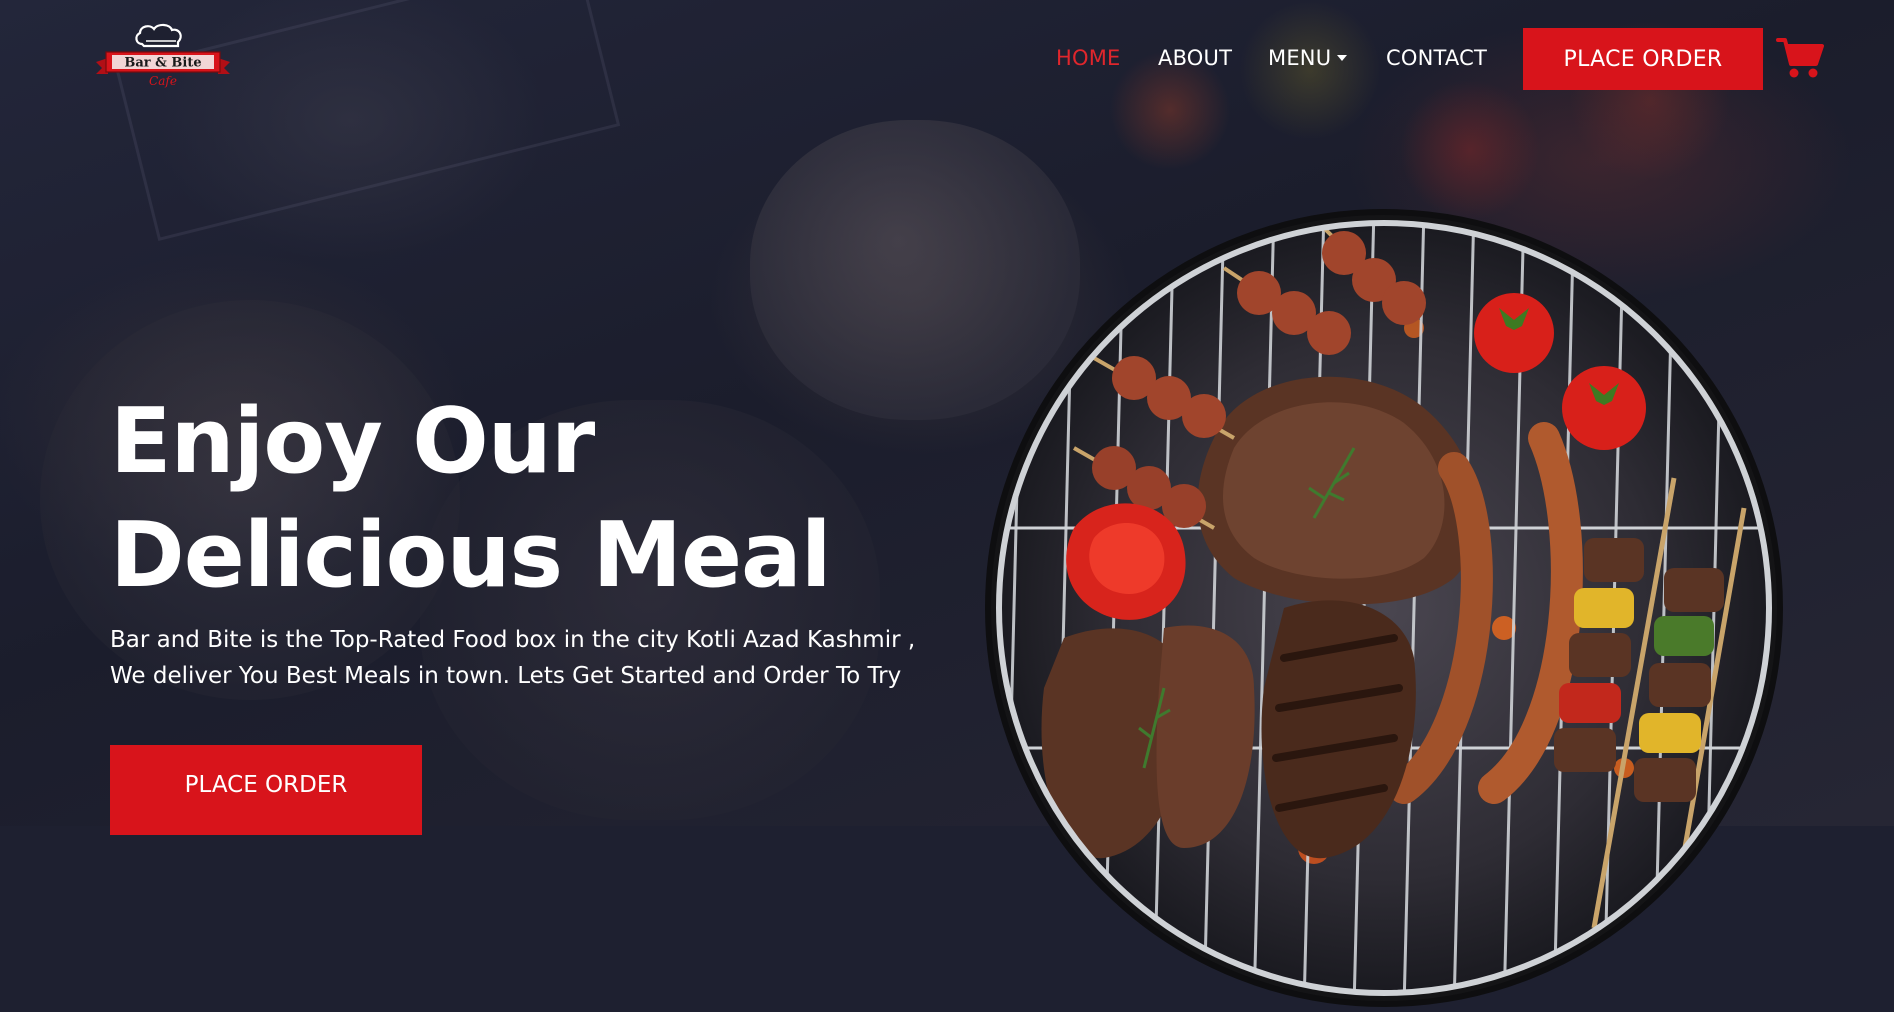 This screenshot has width=1894, height=1012. I want to click on logo-subtext: Cafe, so click(163, 81).